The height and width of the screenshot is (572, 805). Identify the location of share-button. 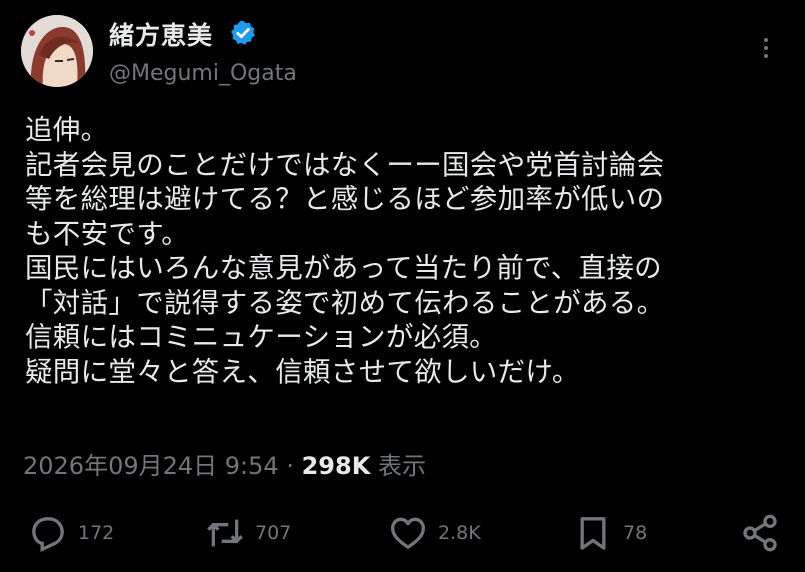
(760, 533).